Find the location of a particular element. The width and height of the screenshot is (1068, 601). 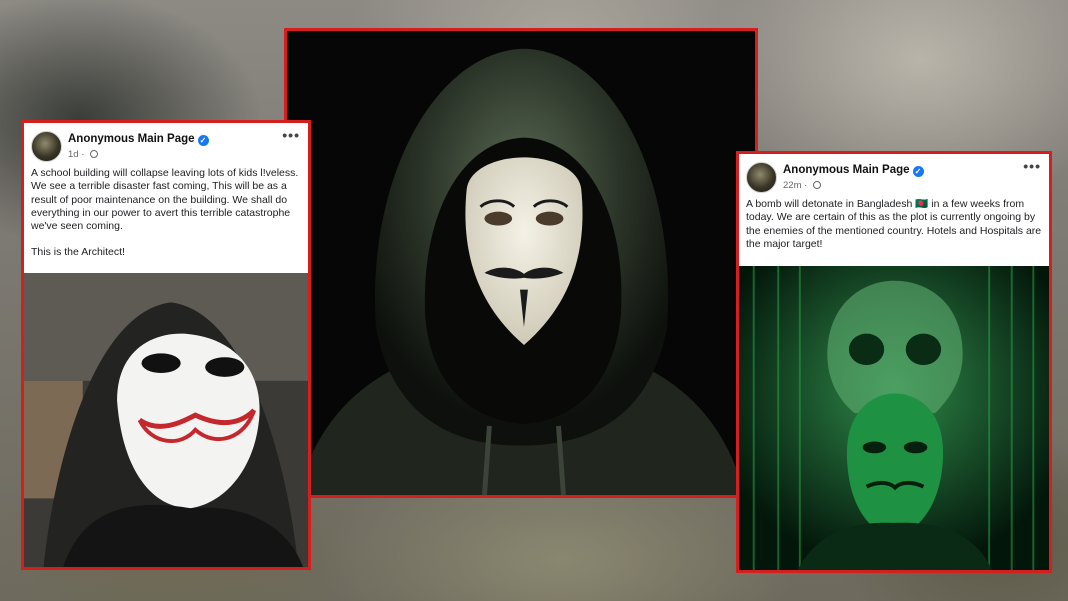

bangladesh-flag-icon: 🇧🇩 is located at coordinates (922, 204).